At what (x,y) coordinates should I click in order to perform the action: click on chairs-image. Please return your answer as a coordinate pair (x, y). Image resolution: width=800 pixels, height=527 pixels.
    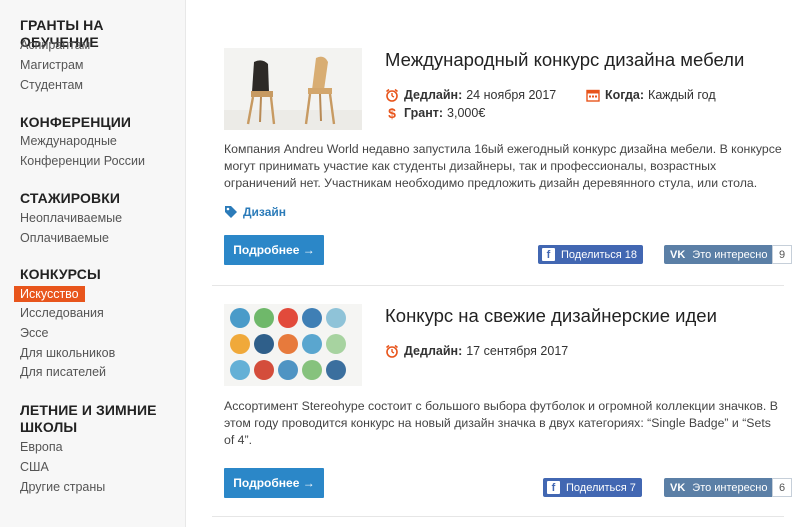
    Looking at the image, I should click on (293, 89).